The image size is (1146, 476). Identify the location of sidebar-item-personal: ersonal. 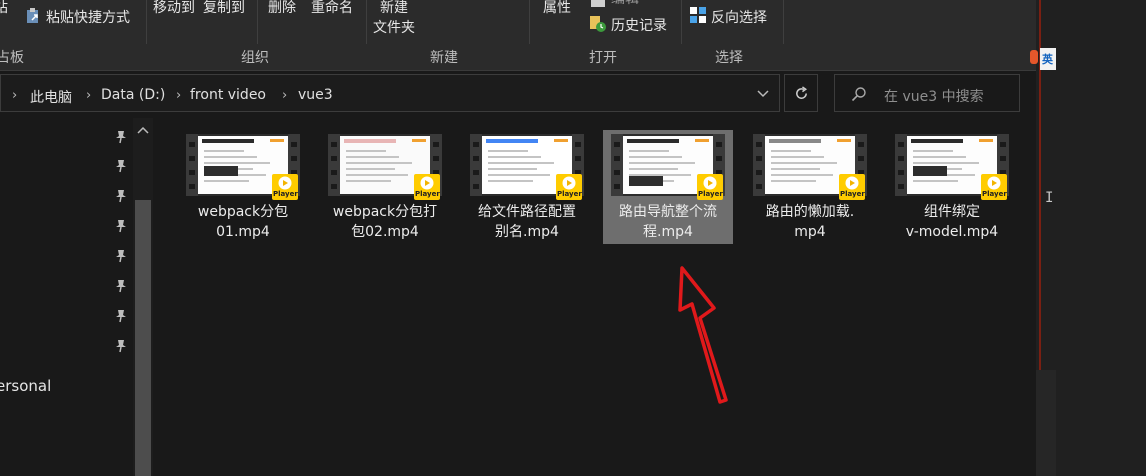
(25, 386).